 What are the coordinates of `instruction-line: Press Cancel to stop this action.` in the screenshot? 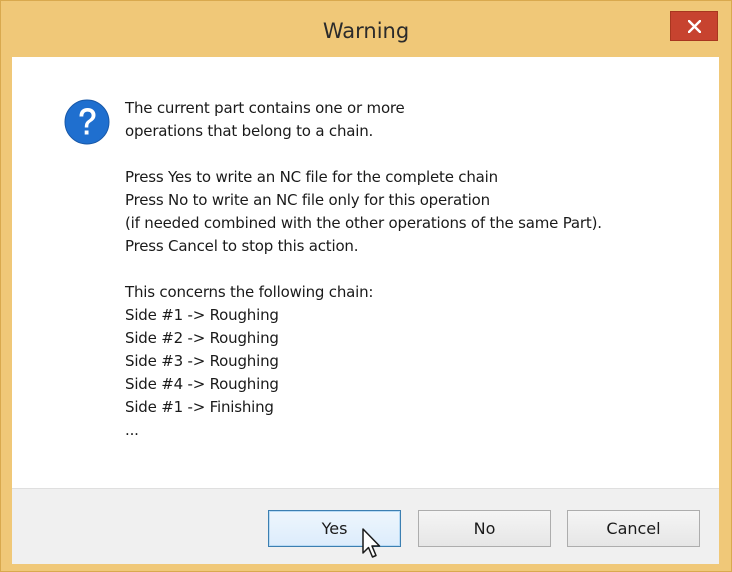 It's located at (242, 246).